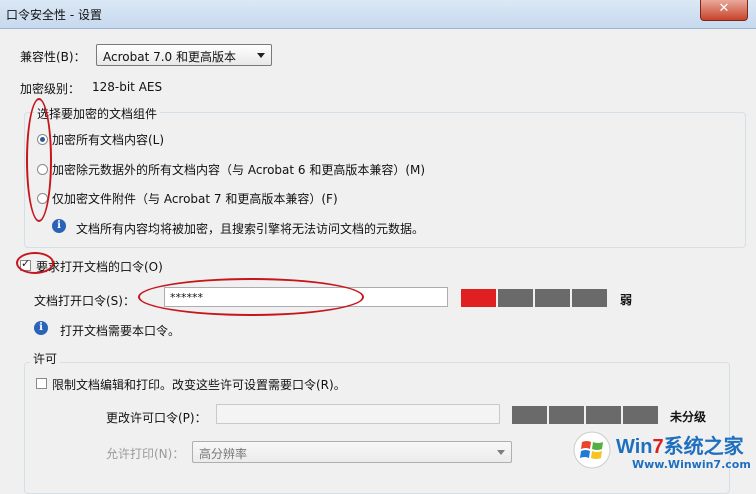  What do you see at coordinates (41, 383) in the screenshot?
I see `restrict-edit-checkbox` at bounding box center [41, 383].